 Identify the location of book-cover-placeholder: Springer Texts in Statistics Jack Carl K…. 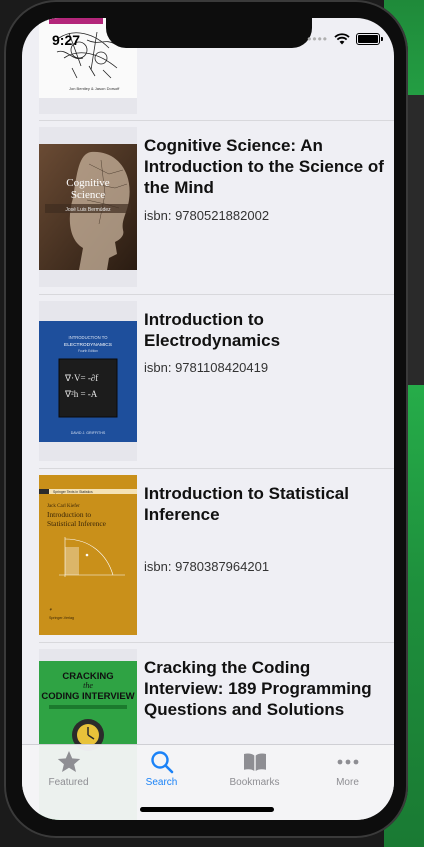
(88, 555).